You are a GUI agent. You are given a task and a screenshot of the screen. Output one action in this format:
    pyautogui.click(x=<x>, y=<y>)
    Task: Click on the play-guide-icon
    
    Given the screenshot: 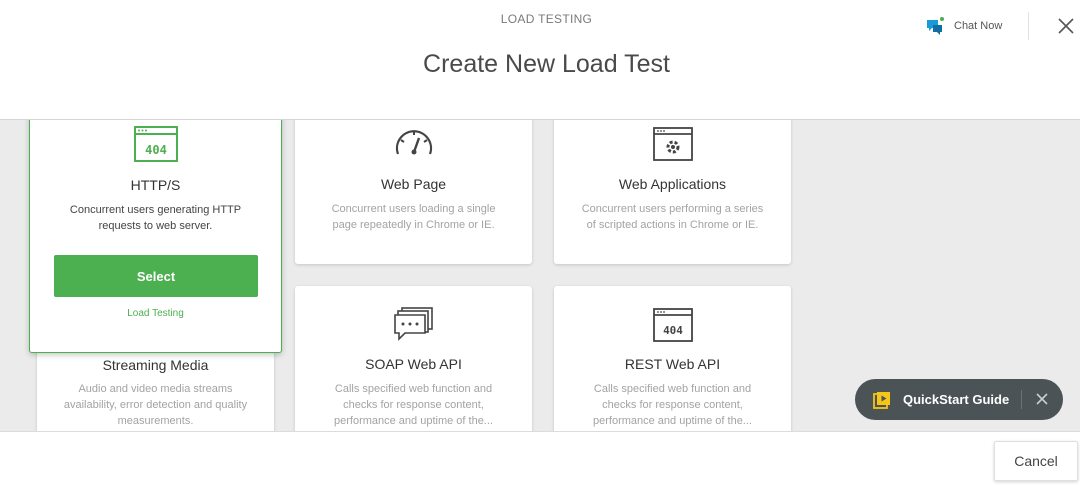 What is the action you would take?
    pyautogui.click(x=881, y=400)
    